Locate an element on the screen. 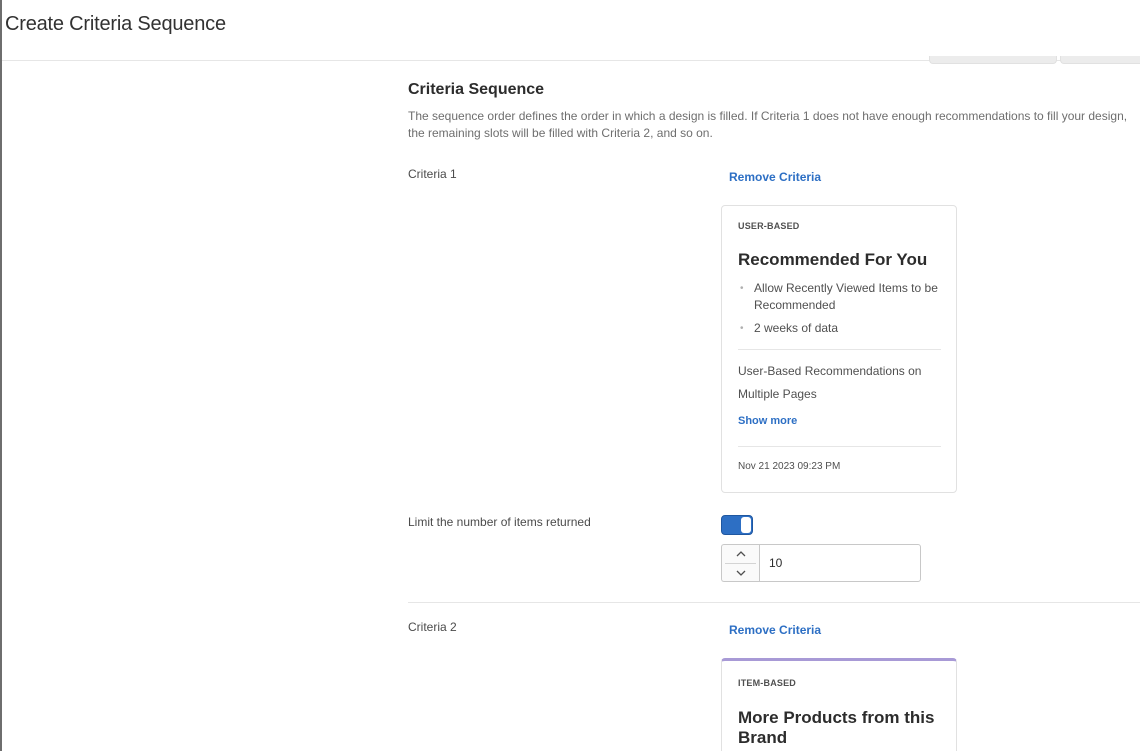 This screenshot has height=751, width=1140. card-name: Recommended For You is located at coordinates (833, 259).